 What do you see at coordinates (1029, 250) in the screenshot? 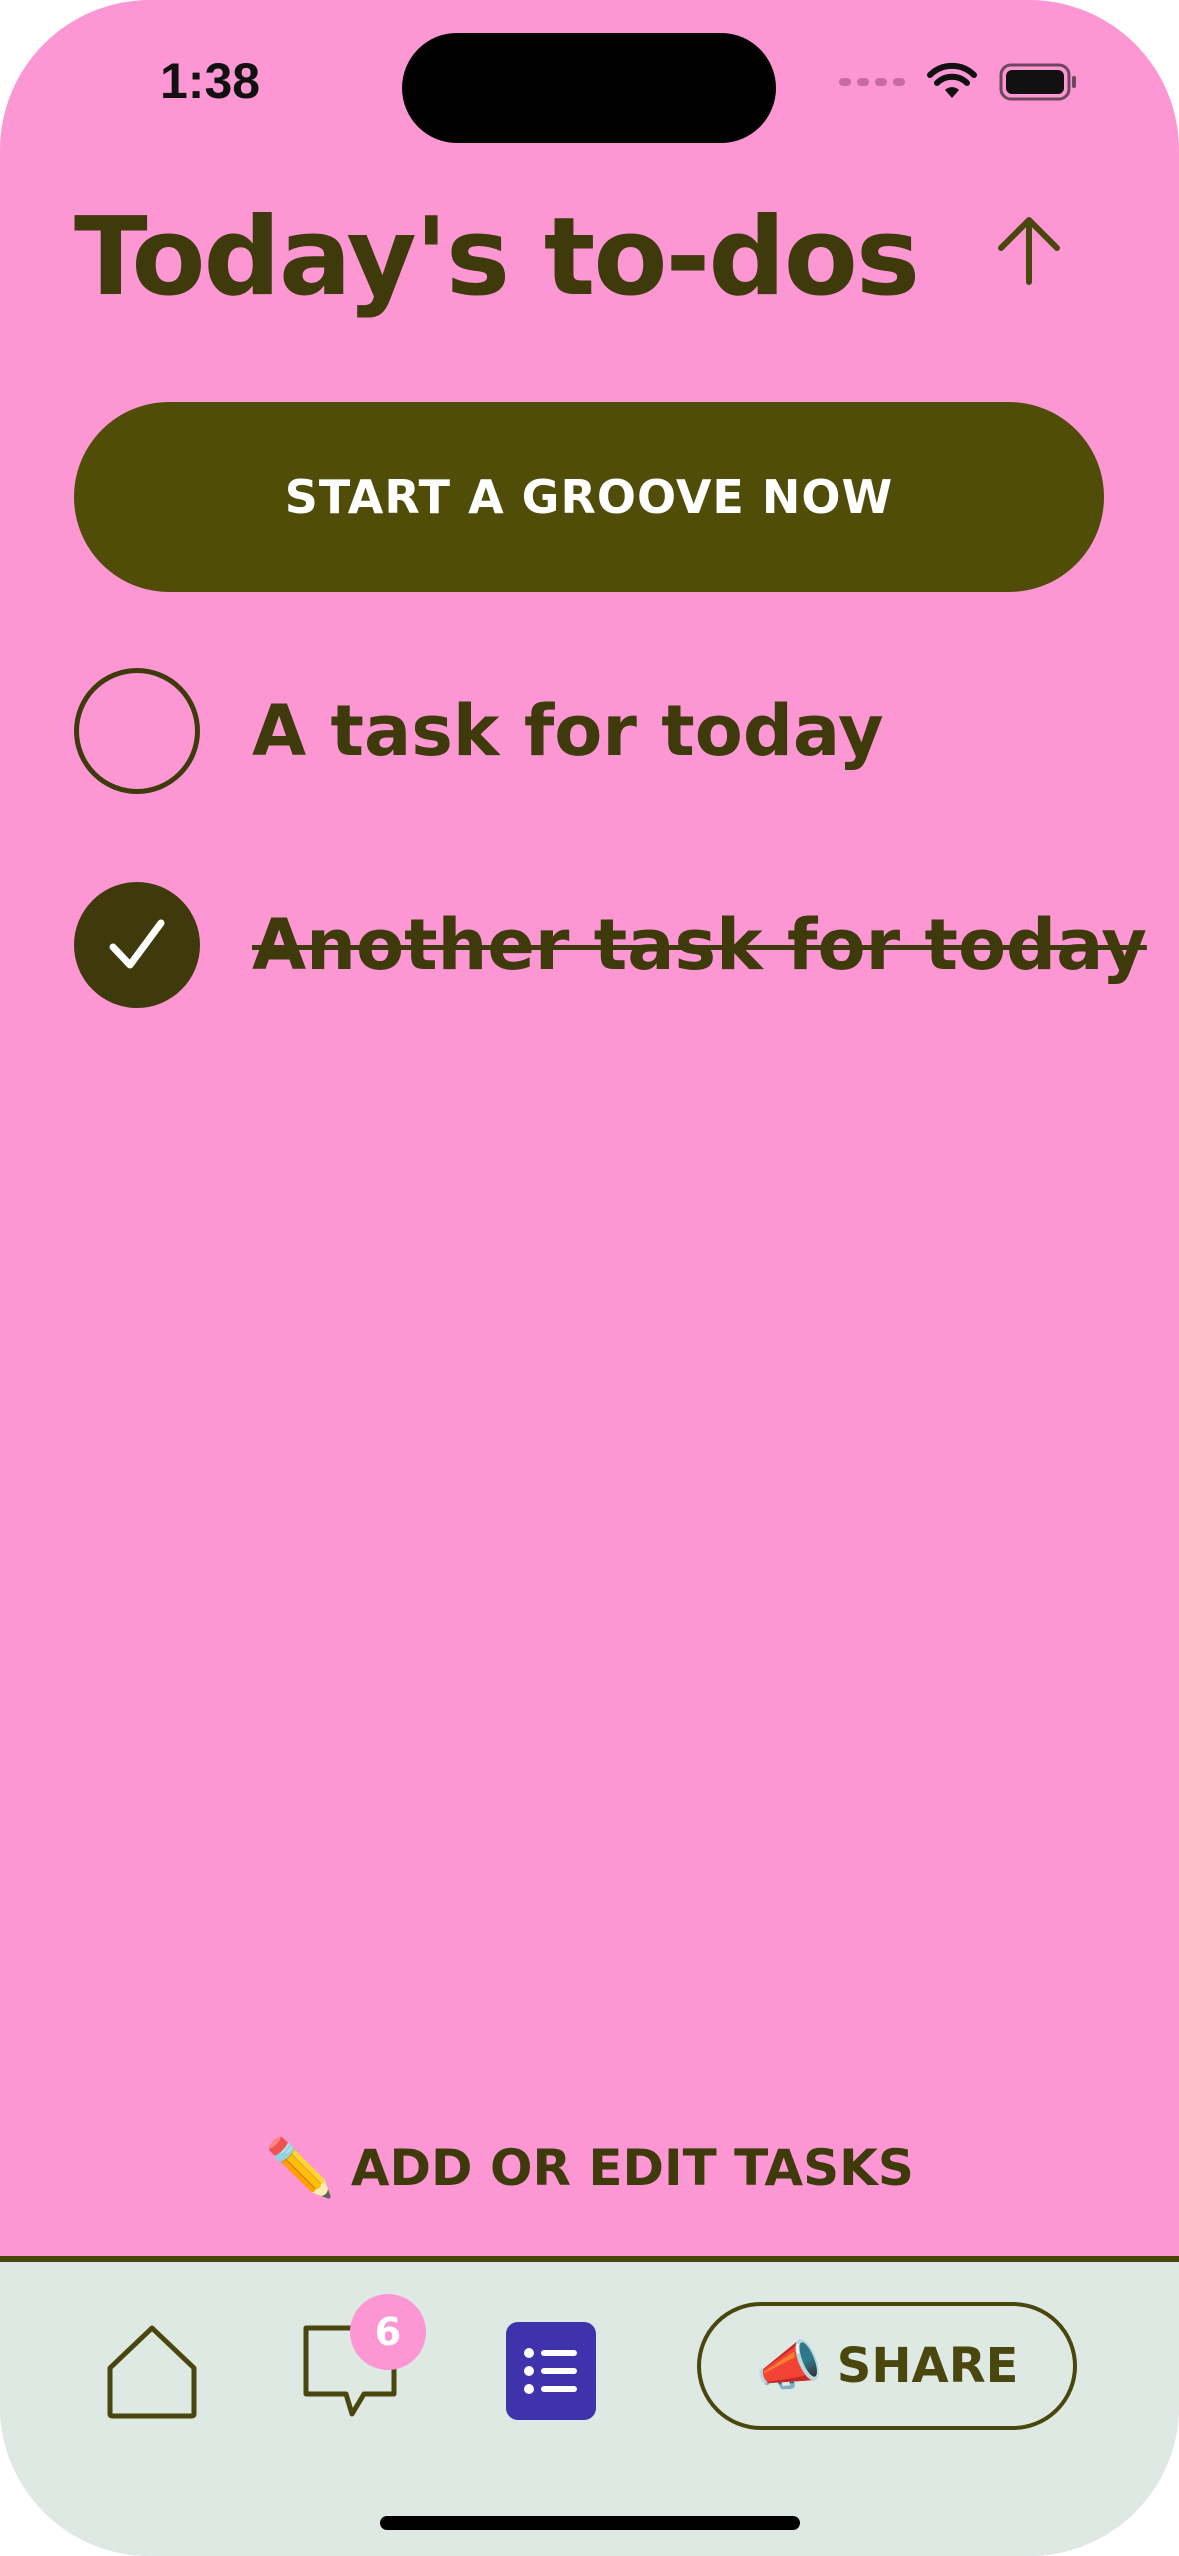
I see `arrow-up-icon` at bounding box center [1029, 250].